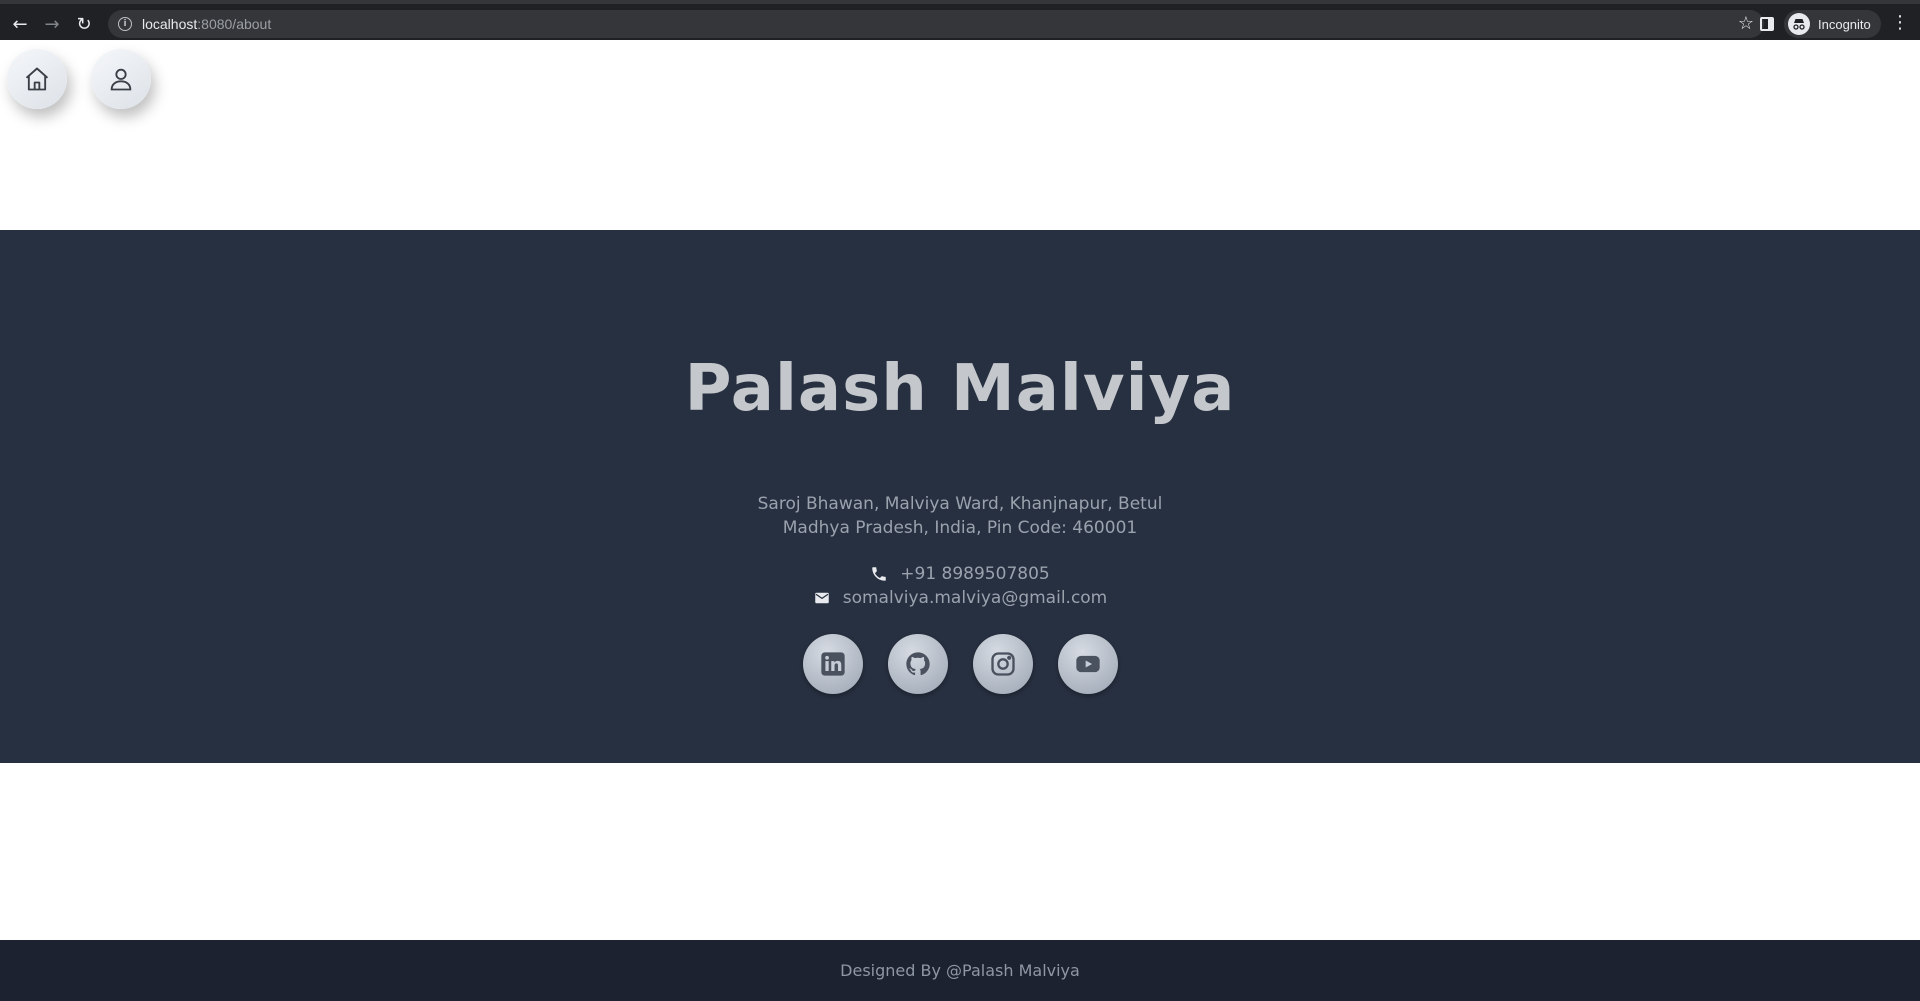 This screenshot has width=1920, height=1001. Describe the element at coordinates (52, 24) in the screenshot. I see `forward-arrow-icon: →` at that location.